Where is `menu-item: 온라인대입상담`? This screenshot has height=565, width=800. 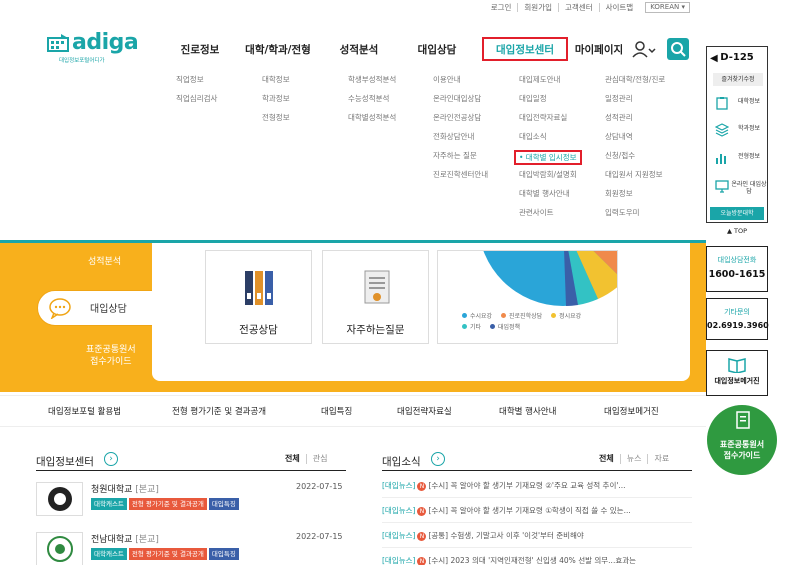 menu-item: 온라인대입상담 is located at coordinates (460, 102).